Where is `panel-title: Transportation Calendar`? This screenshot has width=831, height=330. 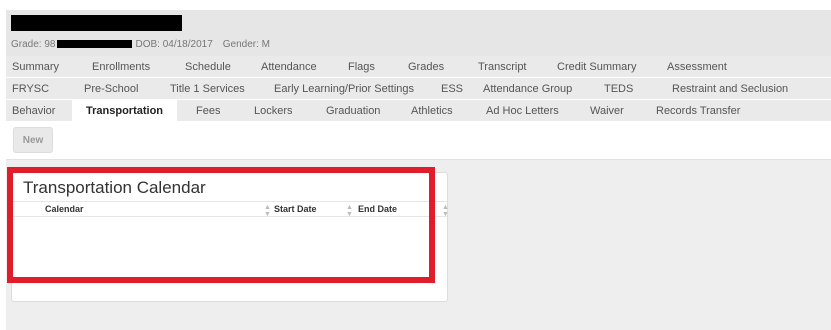
panel-title: Transportation Calendar is located at coordinates (114, 187).